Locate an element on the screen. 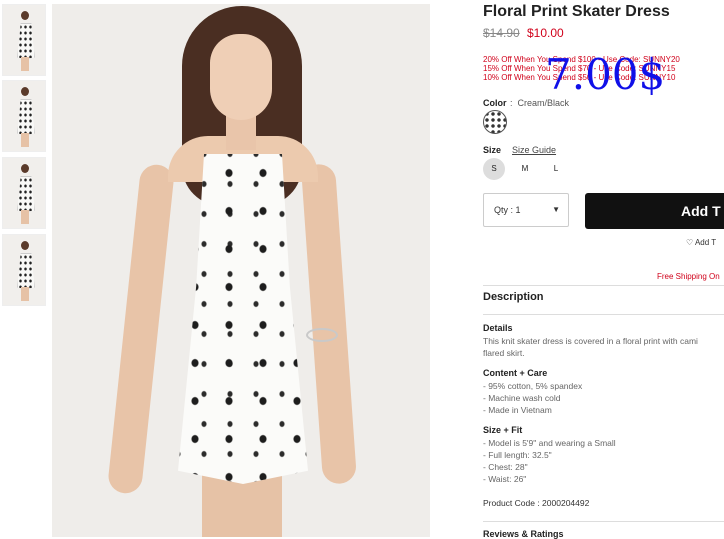  details-text-2: flared skirt. is located at coordinates (504, 353).